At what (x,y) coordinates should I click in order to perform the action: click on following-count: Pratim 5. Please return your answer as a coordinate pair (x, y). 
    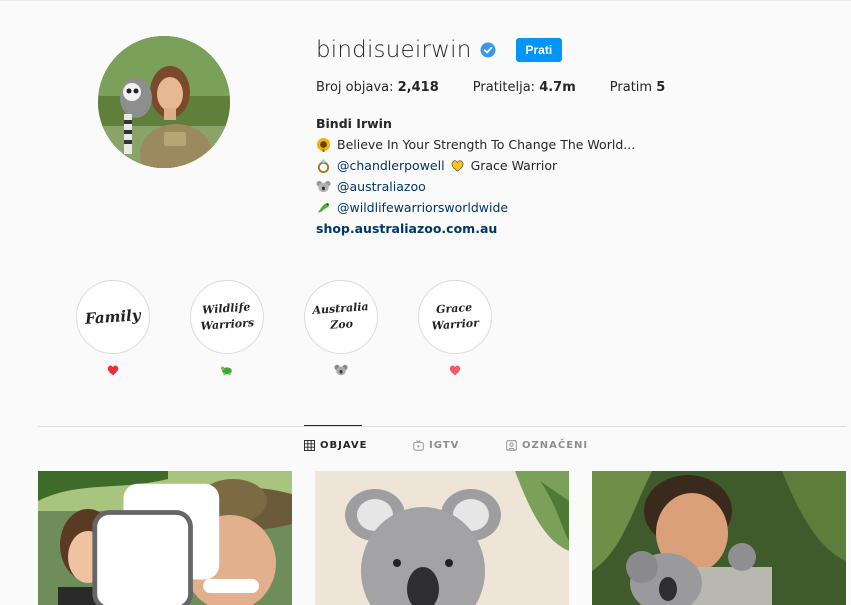
    Looking at the image, I should click on (637, 87).